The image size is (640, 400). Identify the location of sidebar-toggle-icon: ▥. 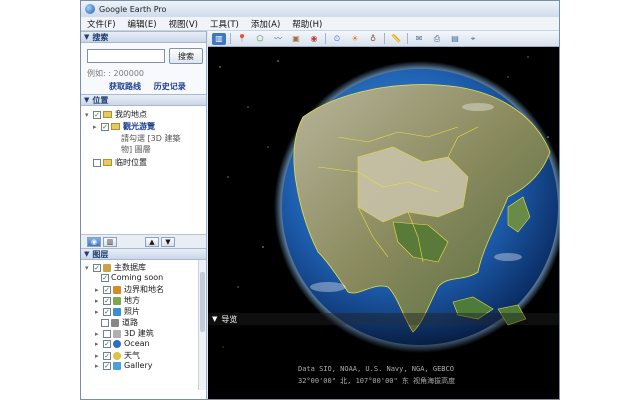
(219, 38).